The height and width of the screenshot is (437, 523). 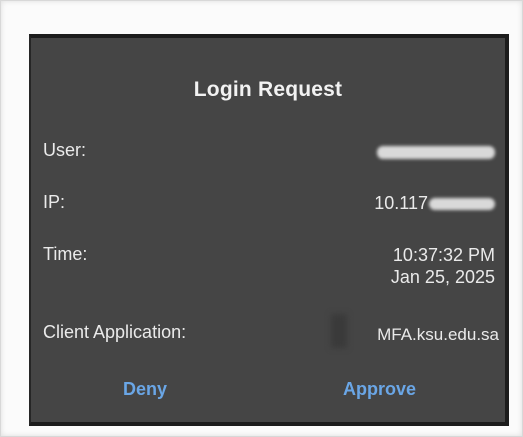 I want to click on user-label: User:, so click(x=65, y=150).